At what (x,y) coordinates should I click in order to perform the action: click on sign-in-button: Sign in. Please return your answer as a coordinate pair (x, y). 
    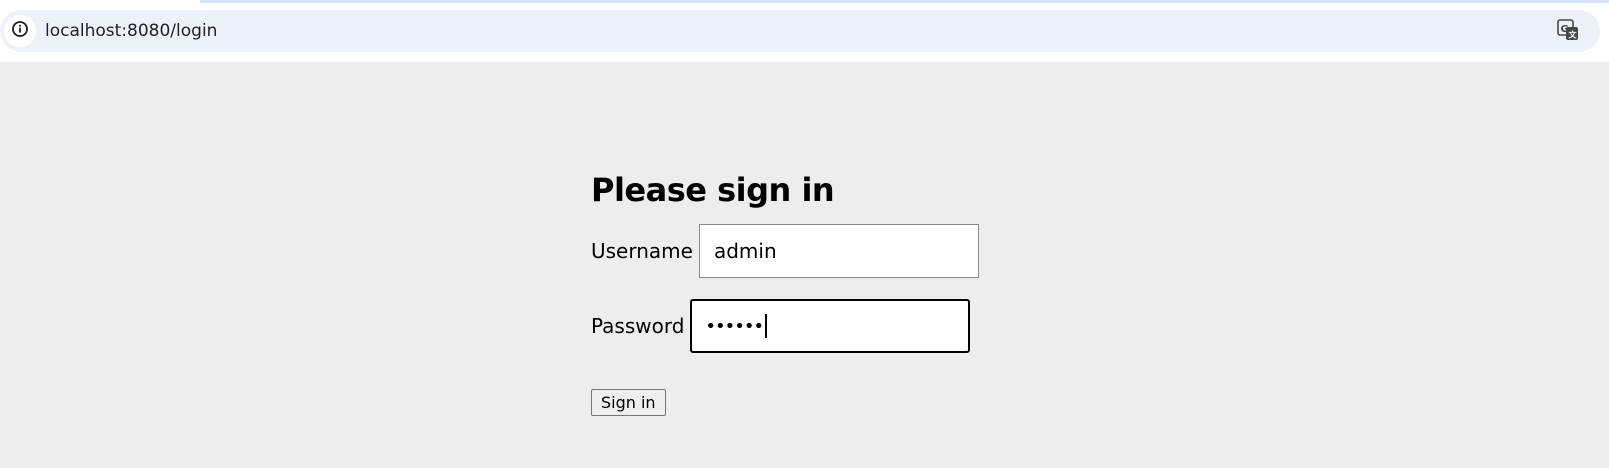
    Looking at the image, I should click on (628, 402).